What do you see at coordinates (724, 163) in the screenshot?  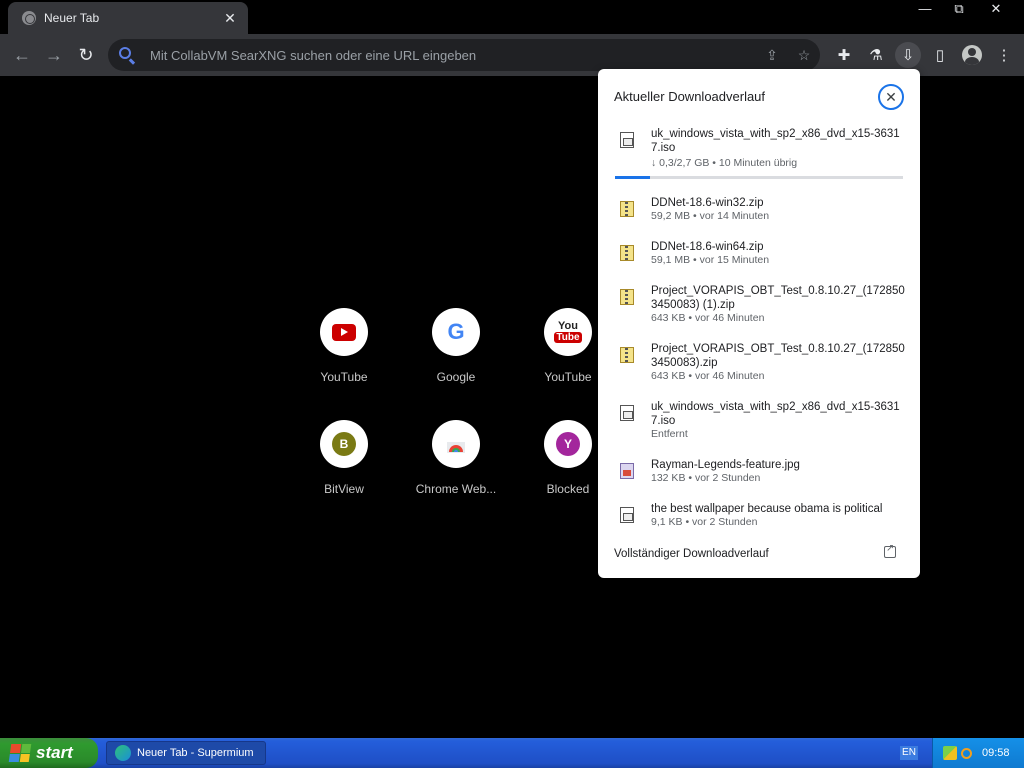 I see `download-status: ↓ 0,3/2,7 GB • 10 Minuten übrig` at bounding box center [724, 163].